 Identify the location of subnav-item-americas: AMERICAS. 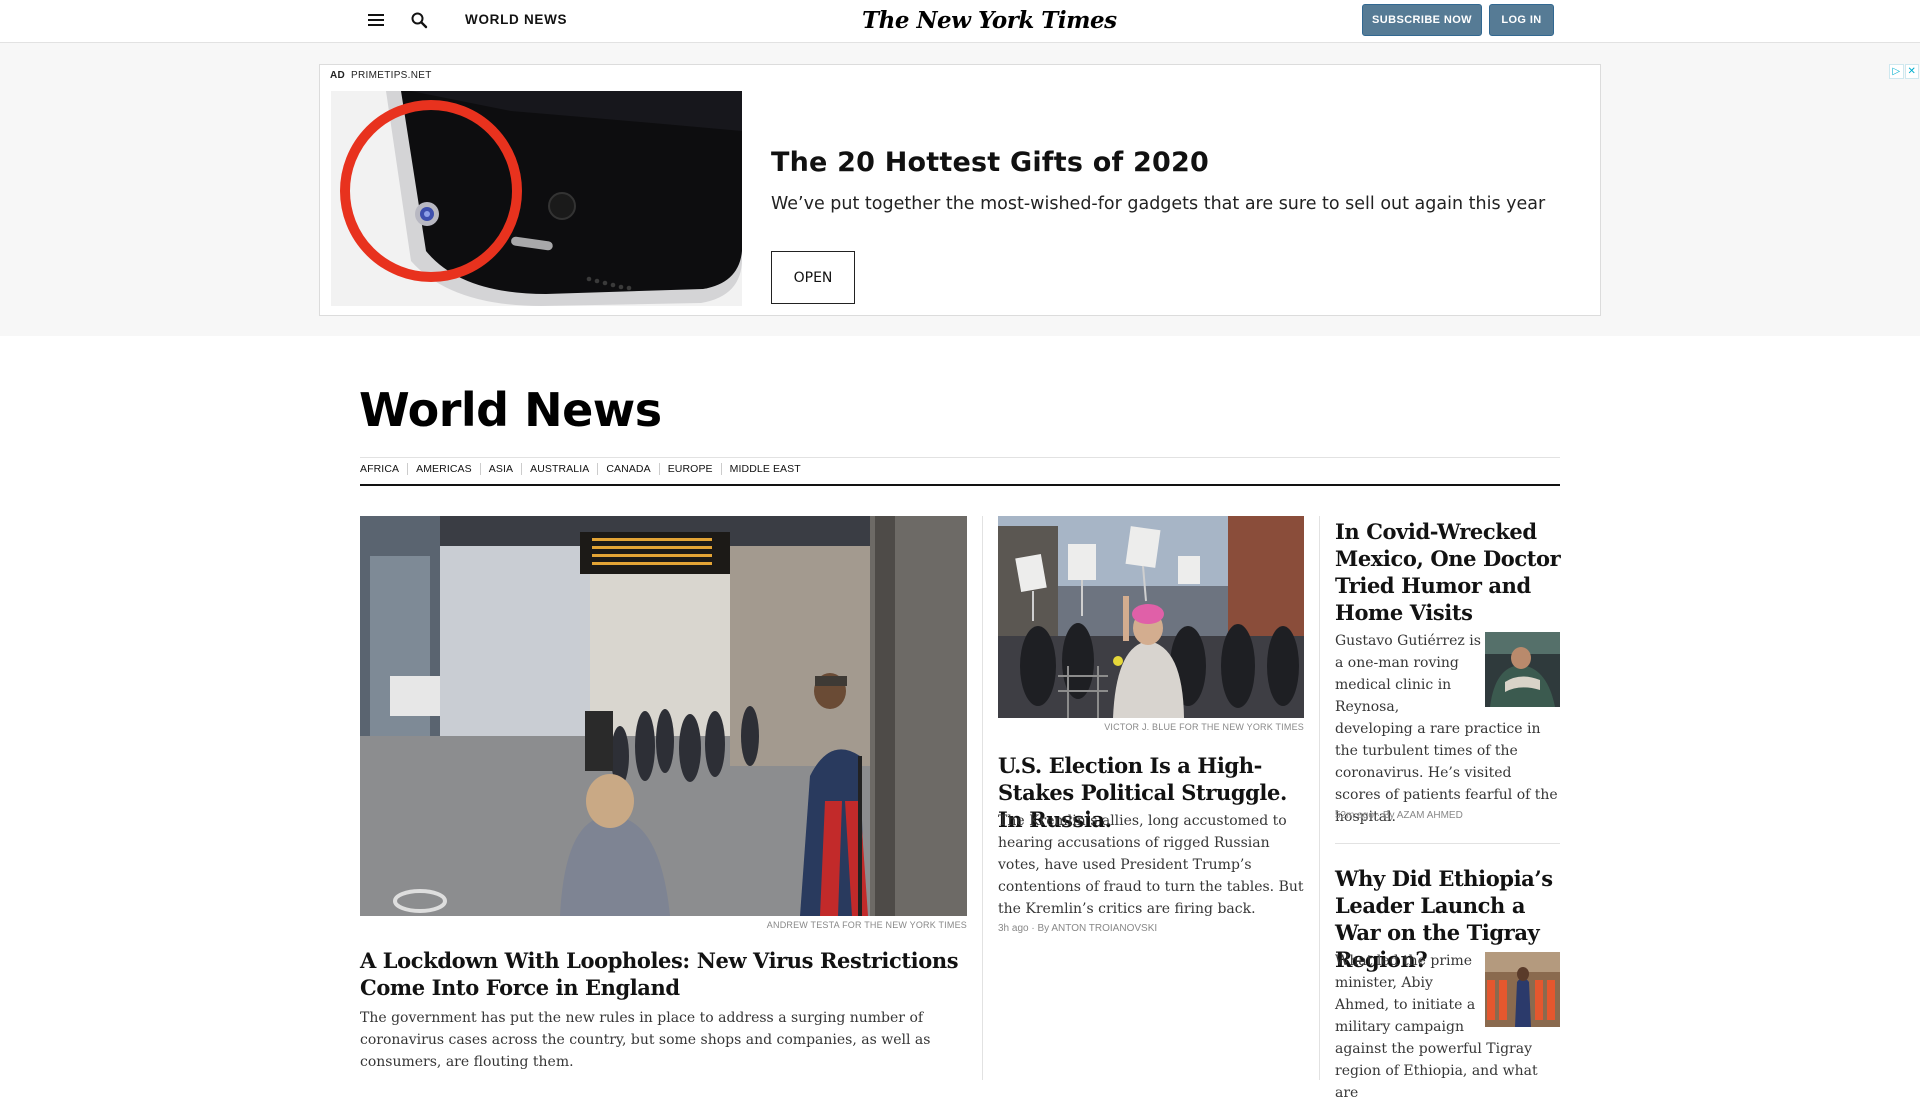
(444, 469).